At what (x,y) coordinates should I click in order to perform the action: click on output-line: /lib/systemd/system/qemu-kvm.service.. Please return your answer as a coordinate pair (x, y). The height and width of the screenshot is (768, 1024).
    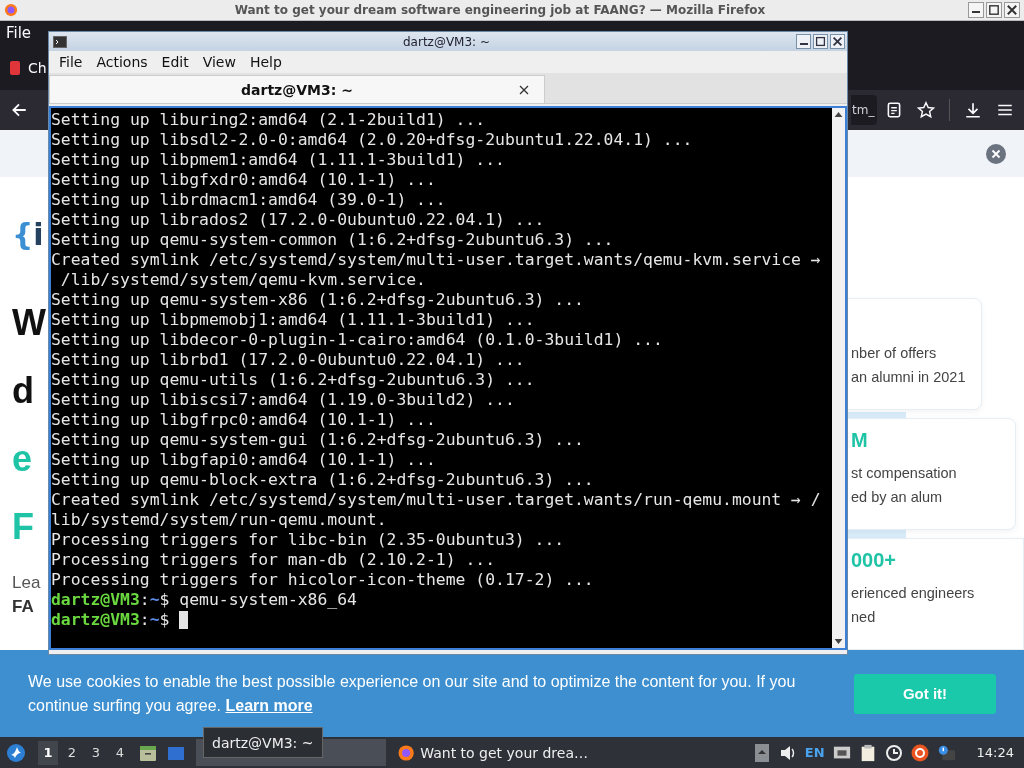
    Looking at the image, I should click on (243, 280).